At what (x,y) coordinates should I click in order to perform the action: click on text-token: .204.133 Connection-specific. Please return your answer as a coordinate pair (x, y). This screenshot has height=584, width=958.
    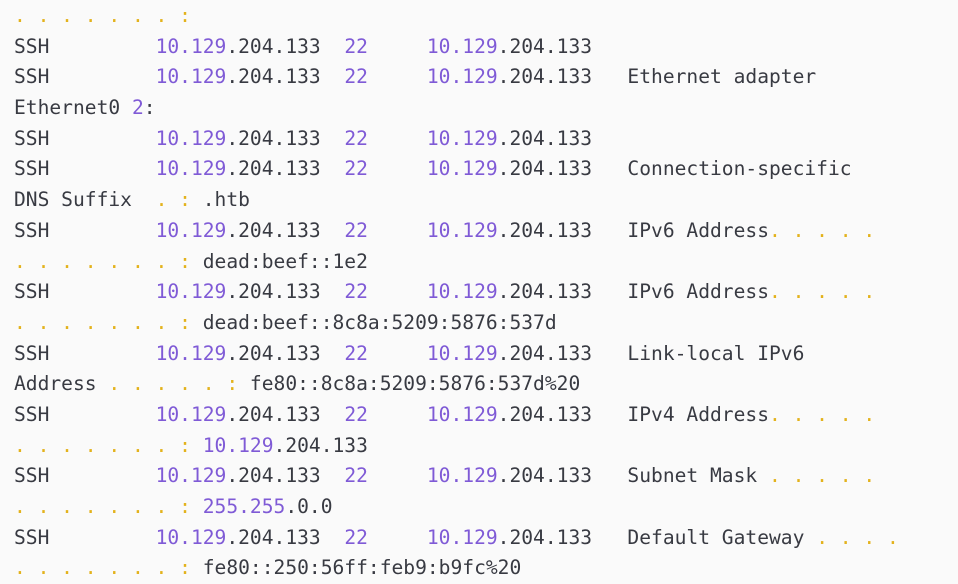
    Looking at the image, I should click on (674, 169).